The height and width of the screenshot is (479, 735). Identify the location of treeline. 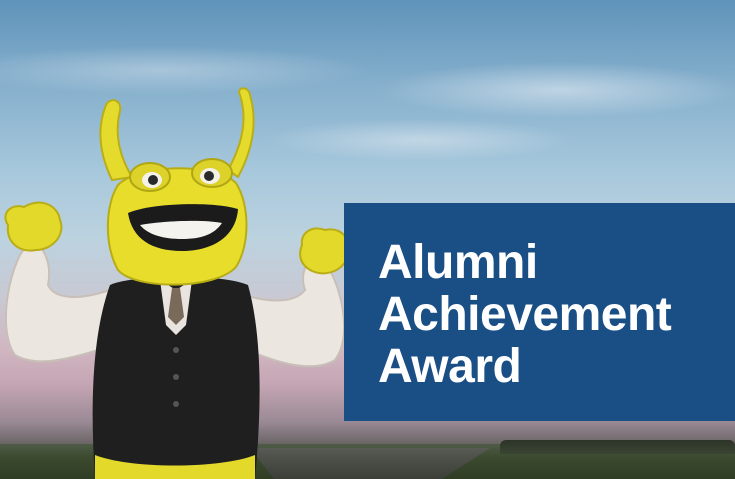
(617, 447).